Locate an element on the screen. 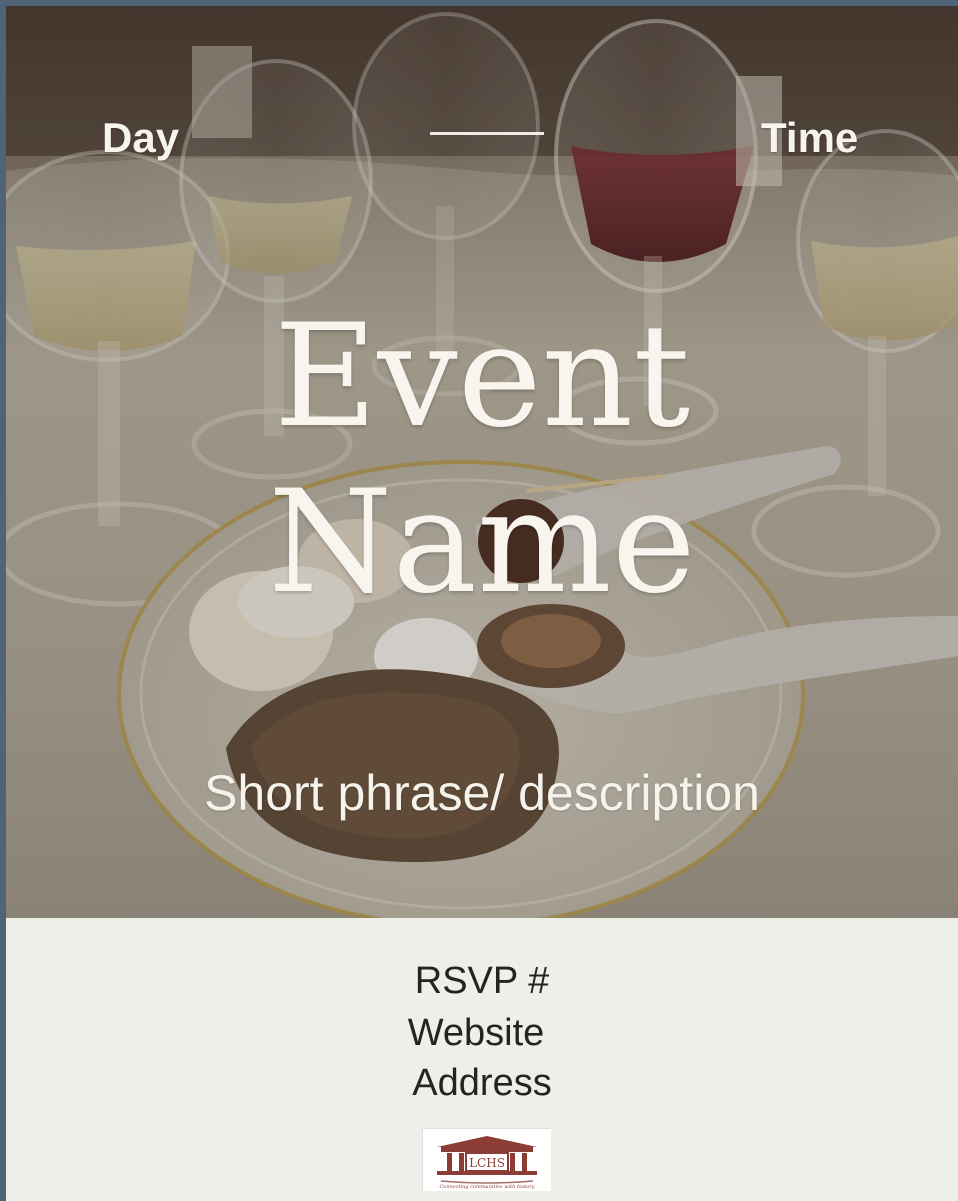 This screenshot has width=958, height=1201. day-label: Day is located at coordinates (141, 137).